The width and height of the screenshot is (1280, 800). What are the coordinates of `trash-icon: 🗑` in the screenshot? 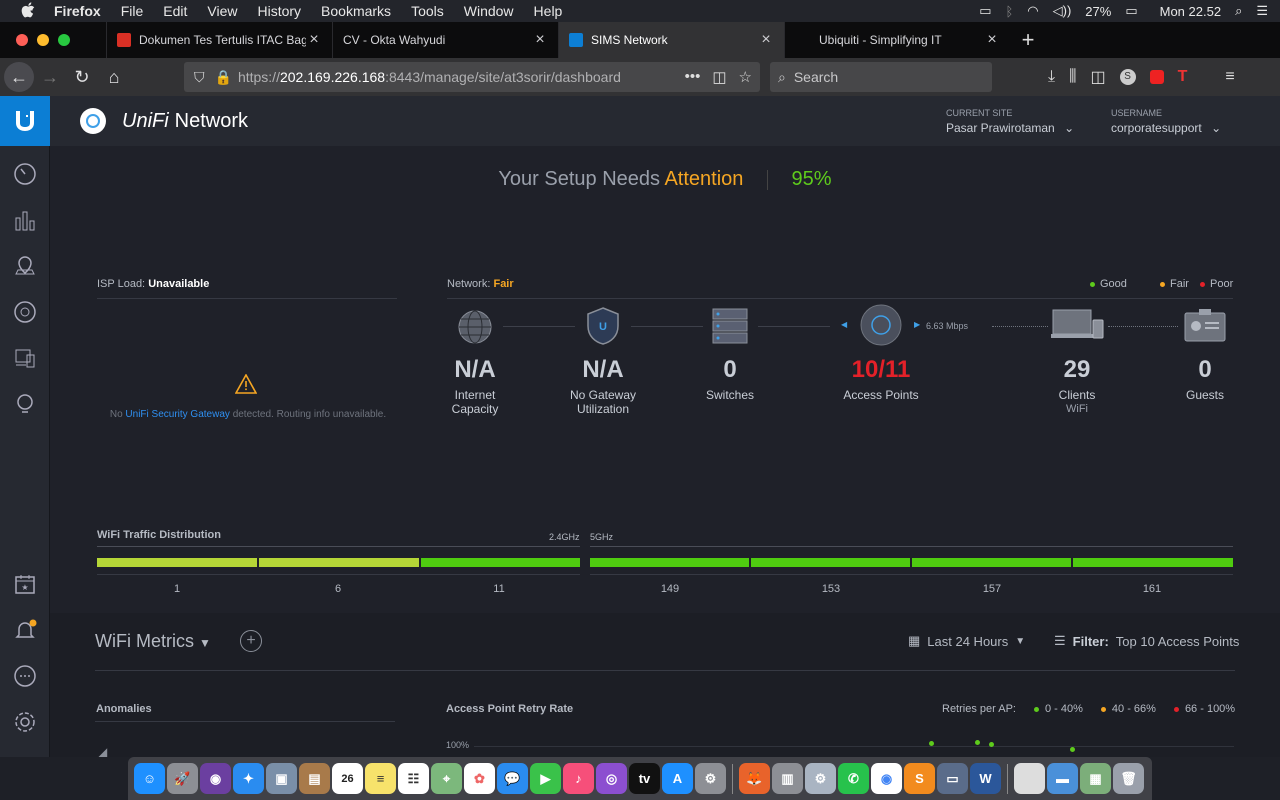 It's located at (1128, 778).